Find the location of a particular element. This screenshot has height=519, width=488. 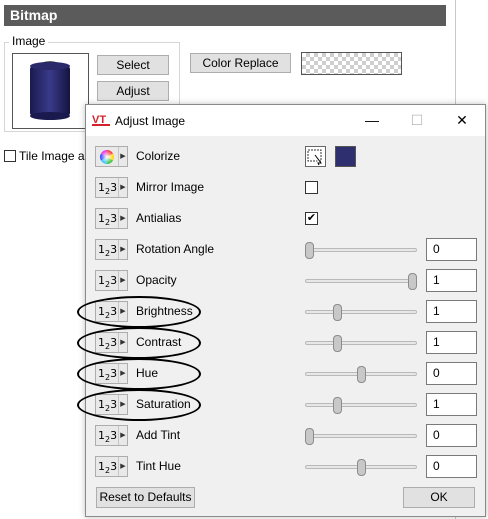

paint-bucket-image is located at coordinates (50, 90).